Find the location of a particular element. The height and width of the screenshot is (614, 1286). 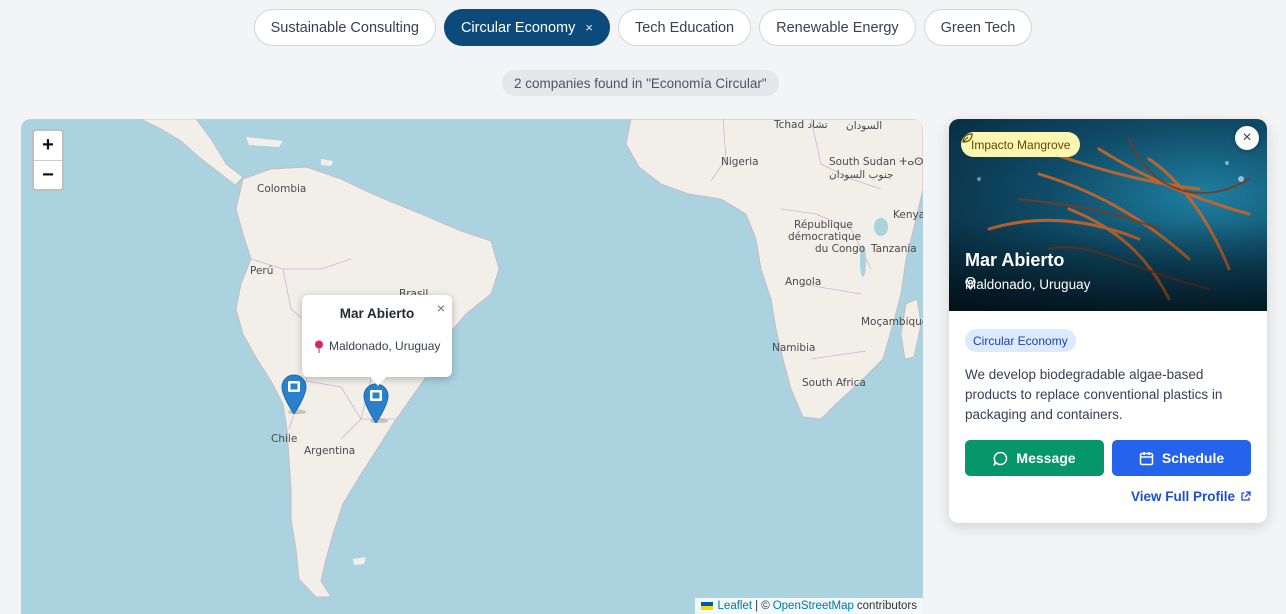

calendar-icon is located at coordinates (1146, 458).